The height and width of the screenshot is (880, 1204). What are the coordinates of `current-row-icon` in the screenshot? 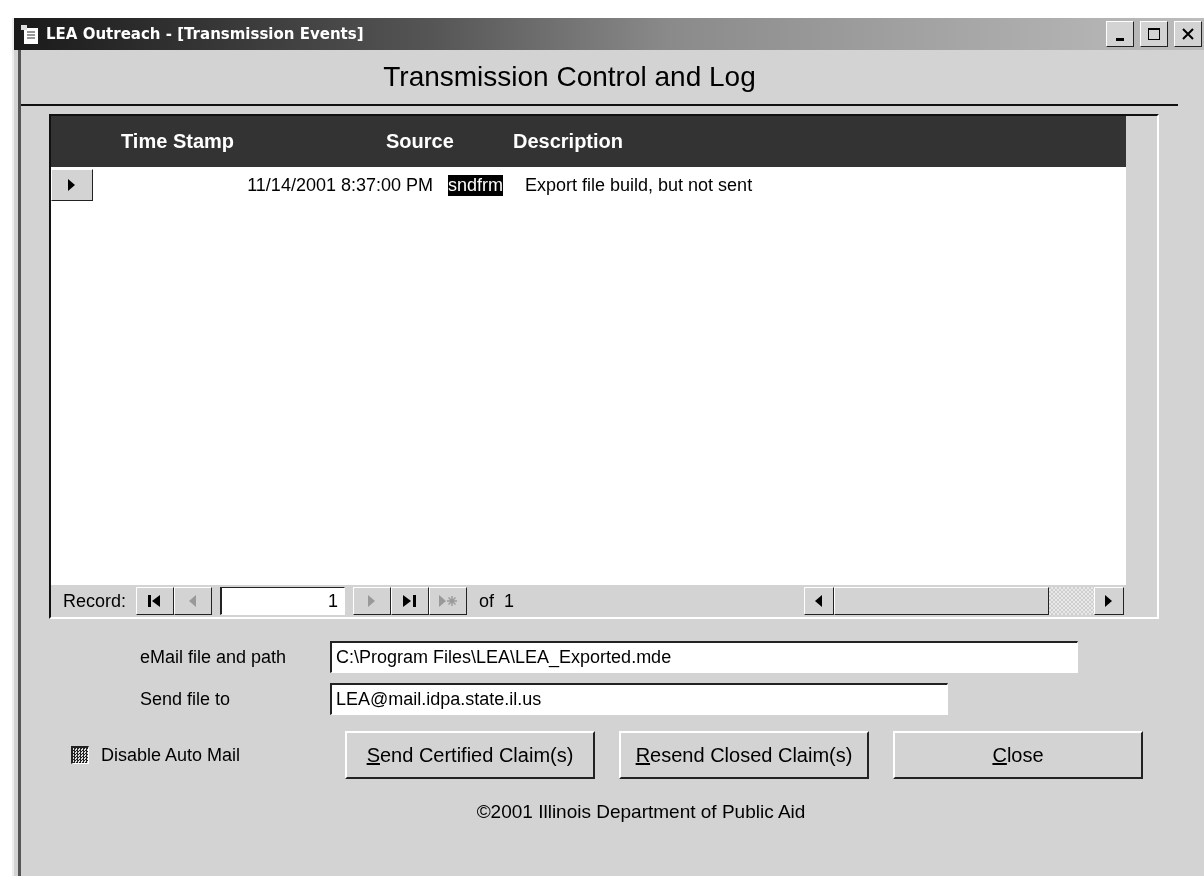 It's located at (72, 185).